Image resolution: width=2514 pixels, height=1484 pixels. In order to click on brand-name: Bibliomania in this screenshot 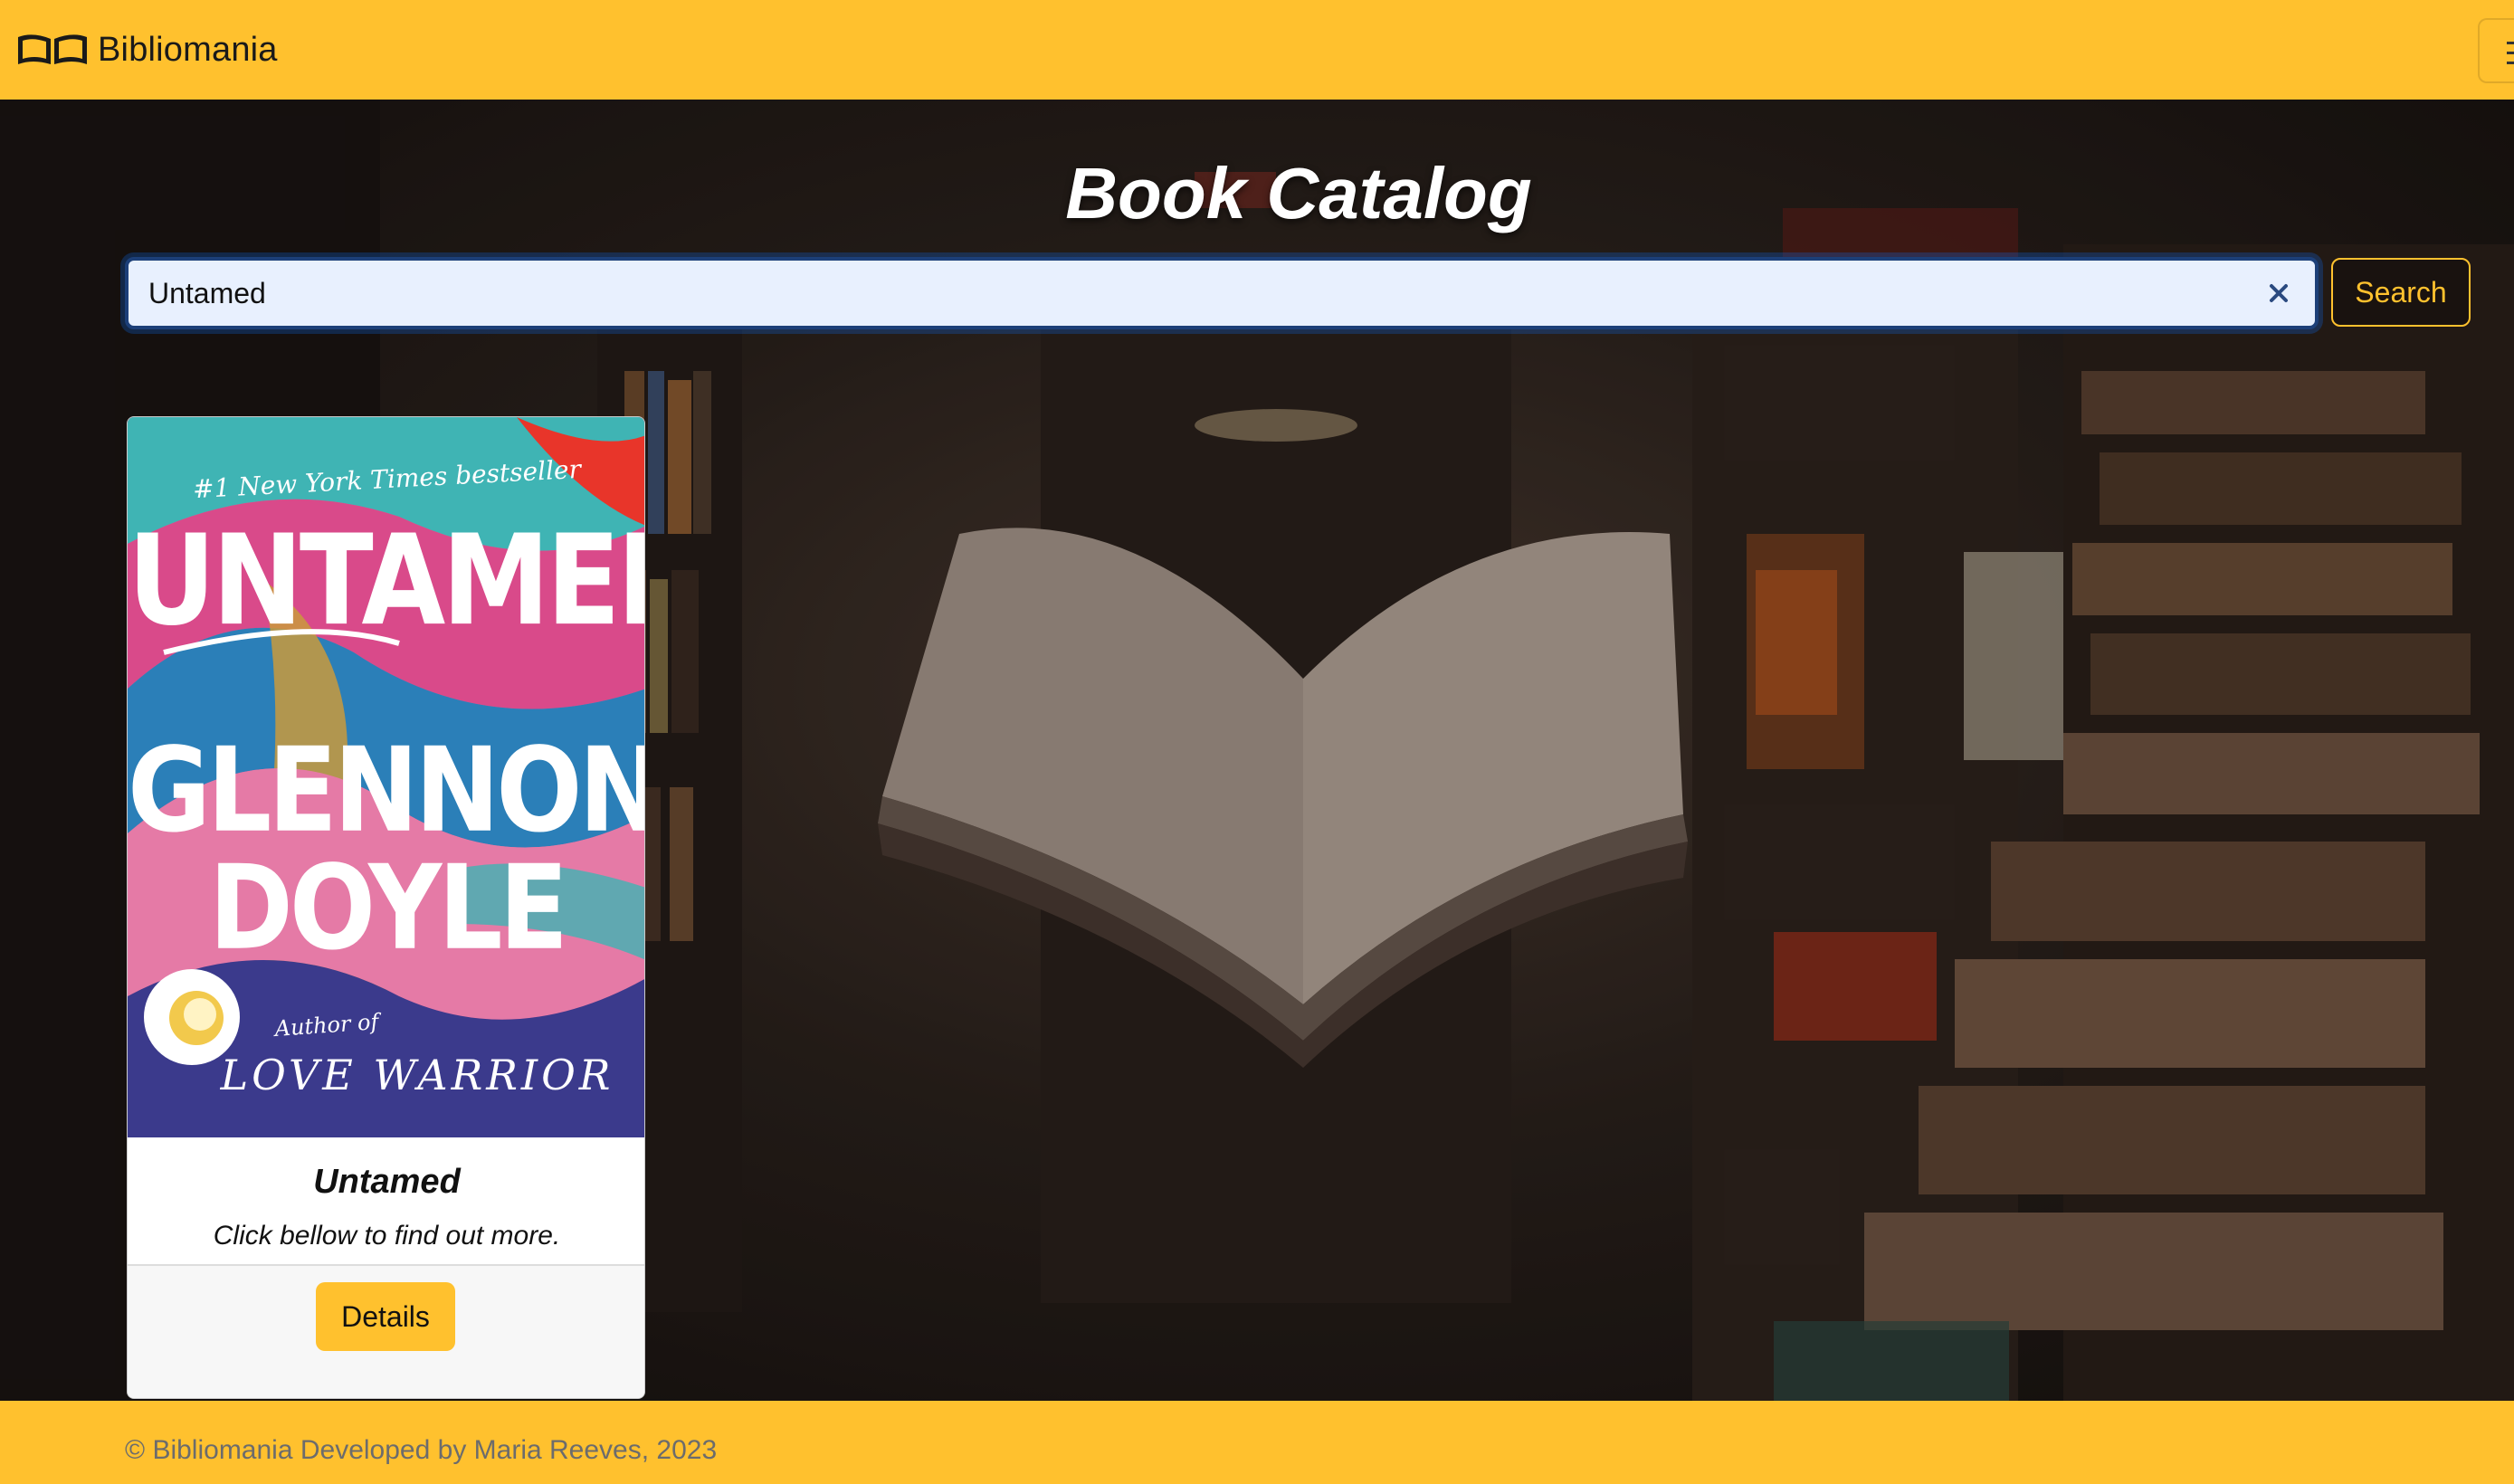, I will do `click(188, 49)`.